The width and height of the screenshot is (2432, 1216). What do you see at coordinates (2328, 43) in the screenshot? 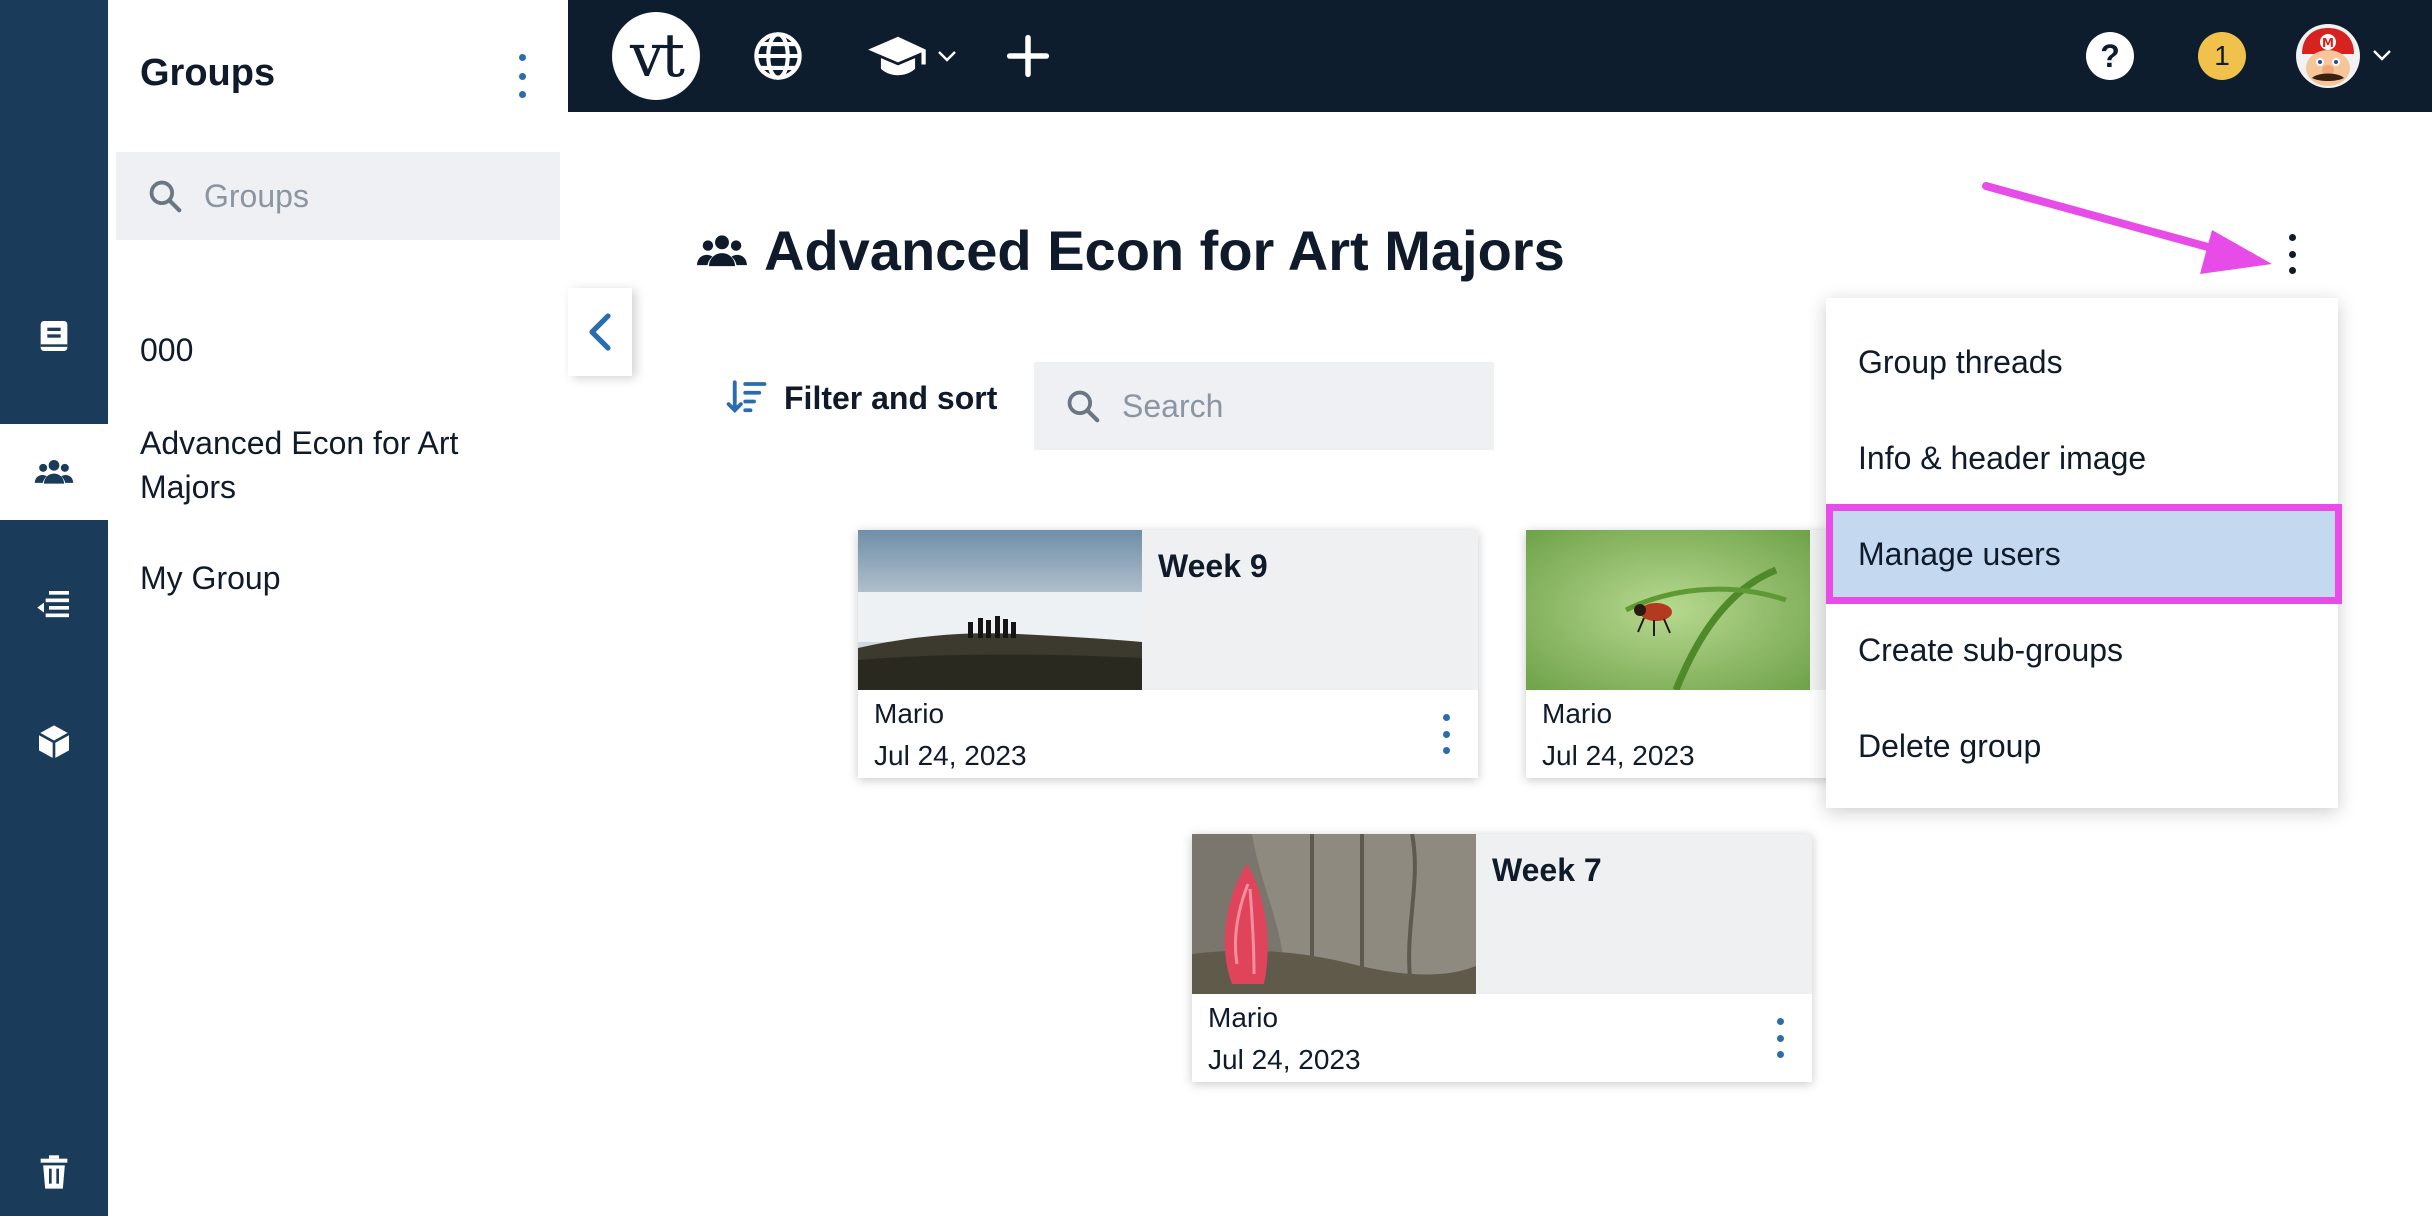
I see `svg-text: M` at bounding box center [2328, 43].